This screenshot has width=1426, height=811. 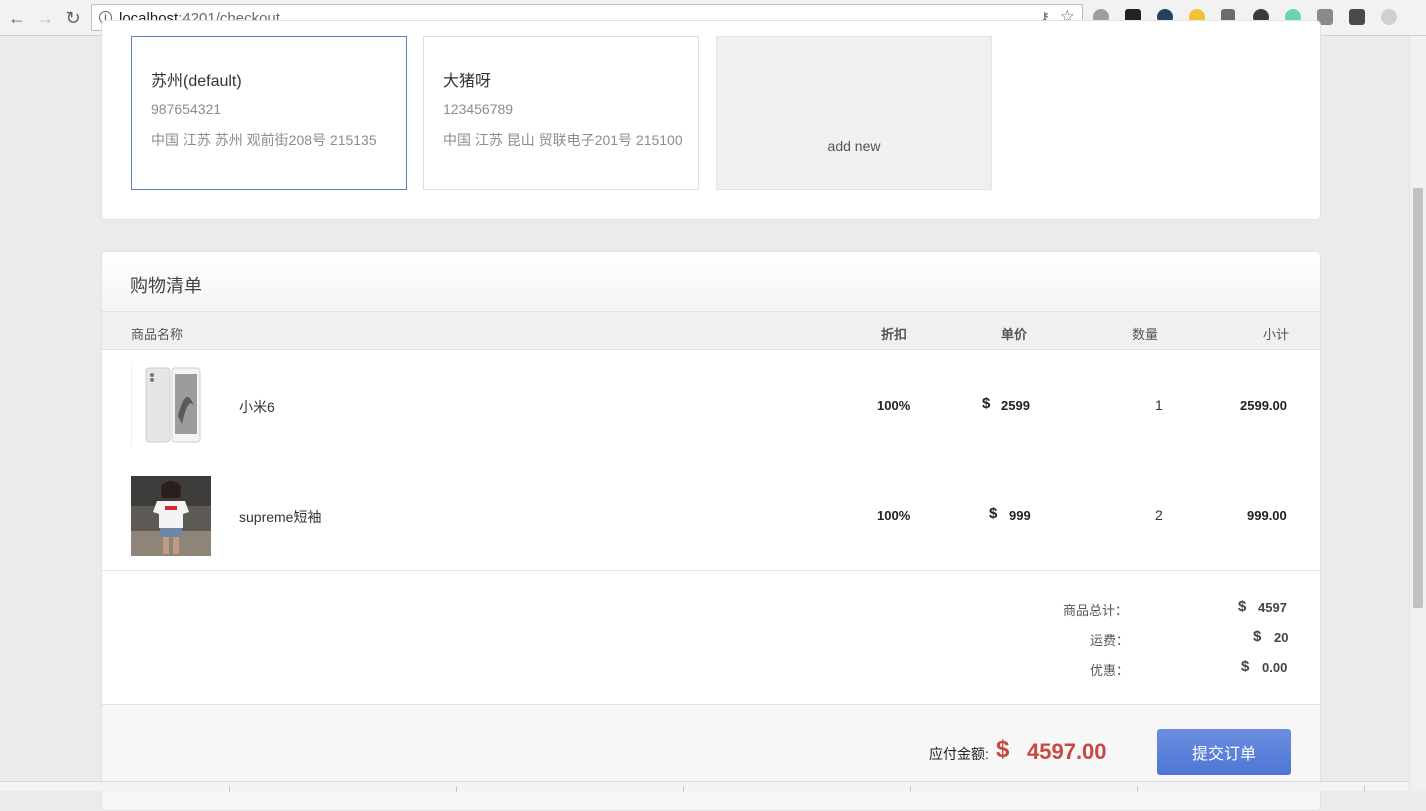 What do you see at coordinates (561, 113) in the screenshot?
I see `address-card-second: 大猪呀 123456789 中国 江苏 昆山 贸联电子201号 215100` at bounding box center [561, 113].